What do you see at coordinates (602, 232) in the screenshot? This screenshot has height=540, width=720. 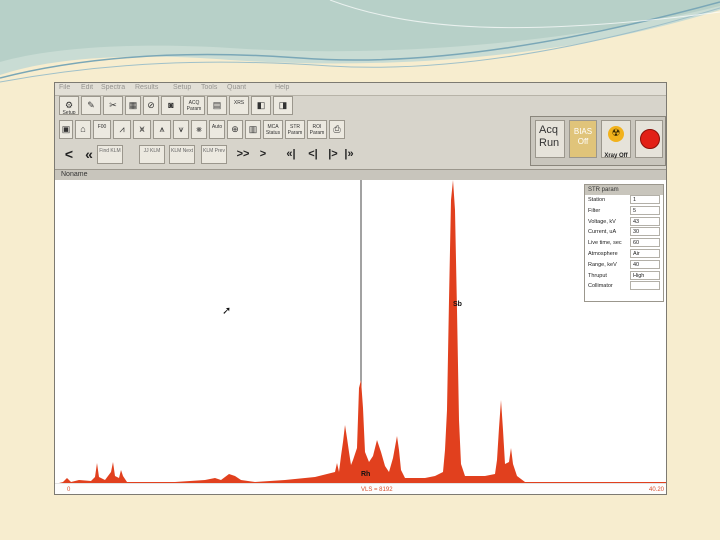 I see `param-key: Current, uA` at bounding box center [602, 232].